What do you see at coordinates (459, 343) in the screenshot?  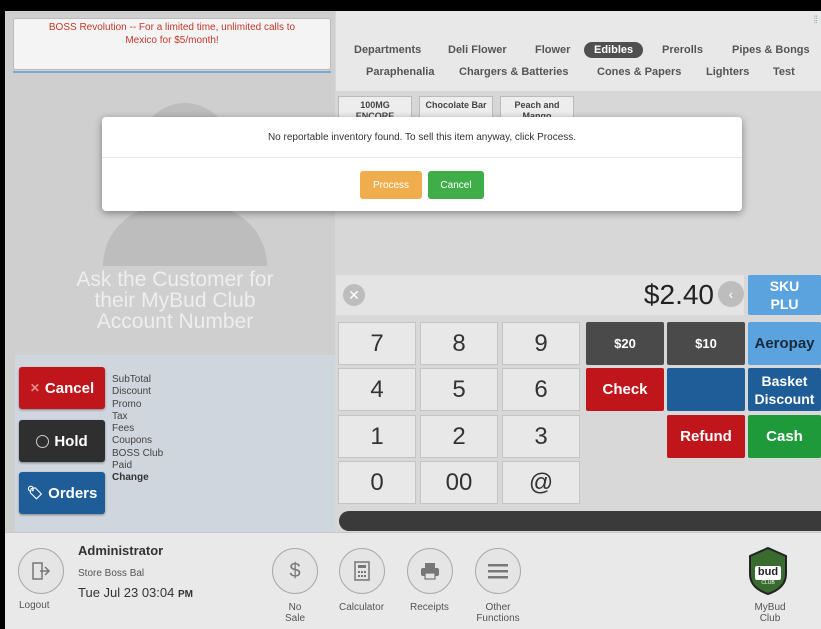 I see `key-8: 8` at bounding box center [459, 343].